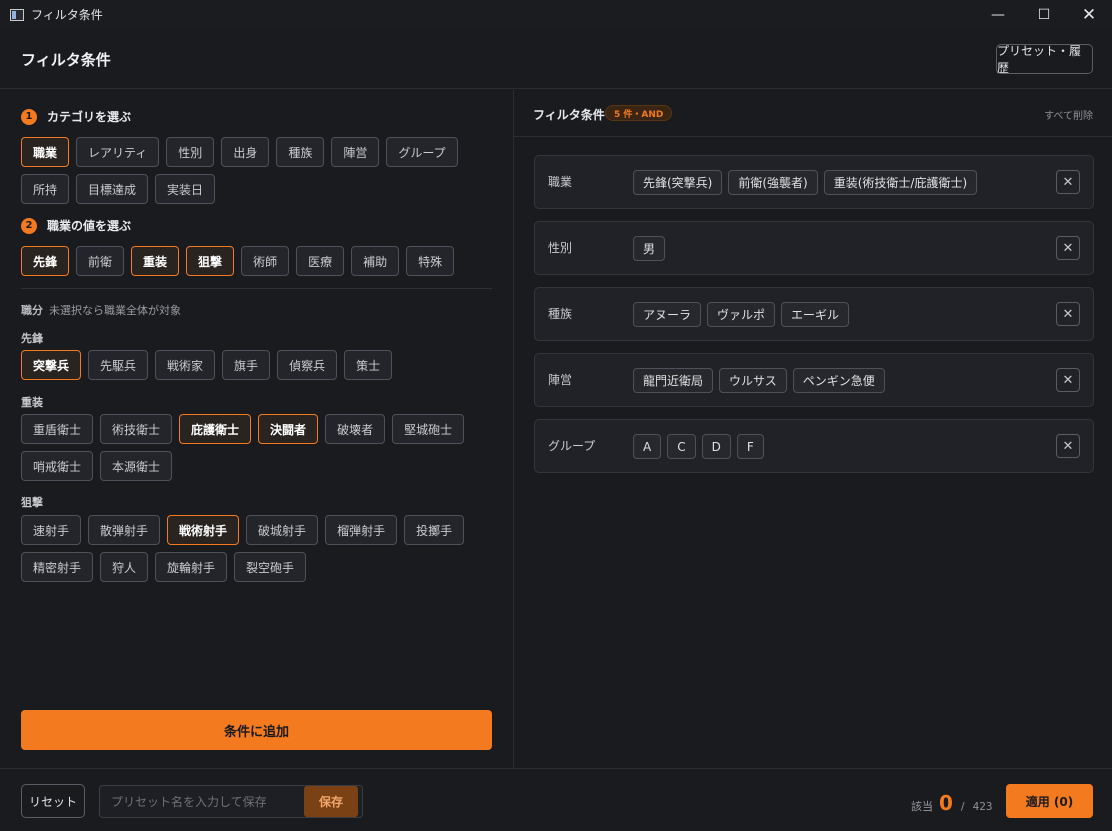 The height and width of the screenshot is (831, 1112). Describe the element at coordinates (32, 502) in the screenshot. I see `group-label: 狙撃` at that location.